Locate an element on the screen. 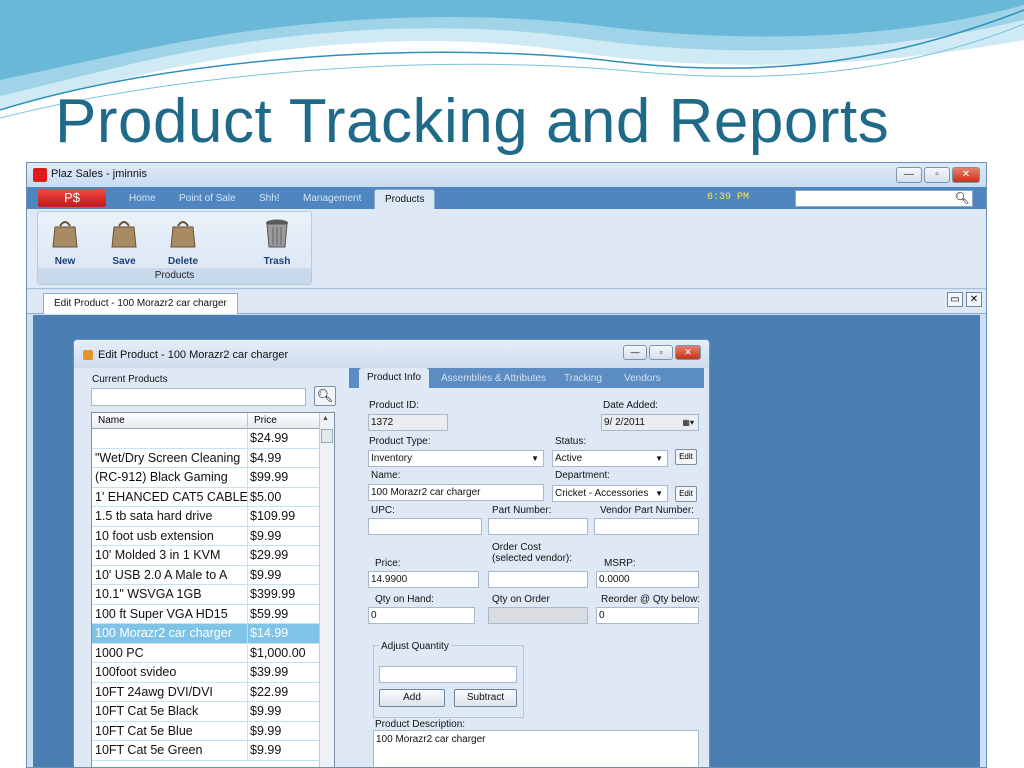 The height and width of the screenshot is (768, 1024). dialog-maximize-button: ▫ is located at coordinates (661, 352).